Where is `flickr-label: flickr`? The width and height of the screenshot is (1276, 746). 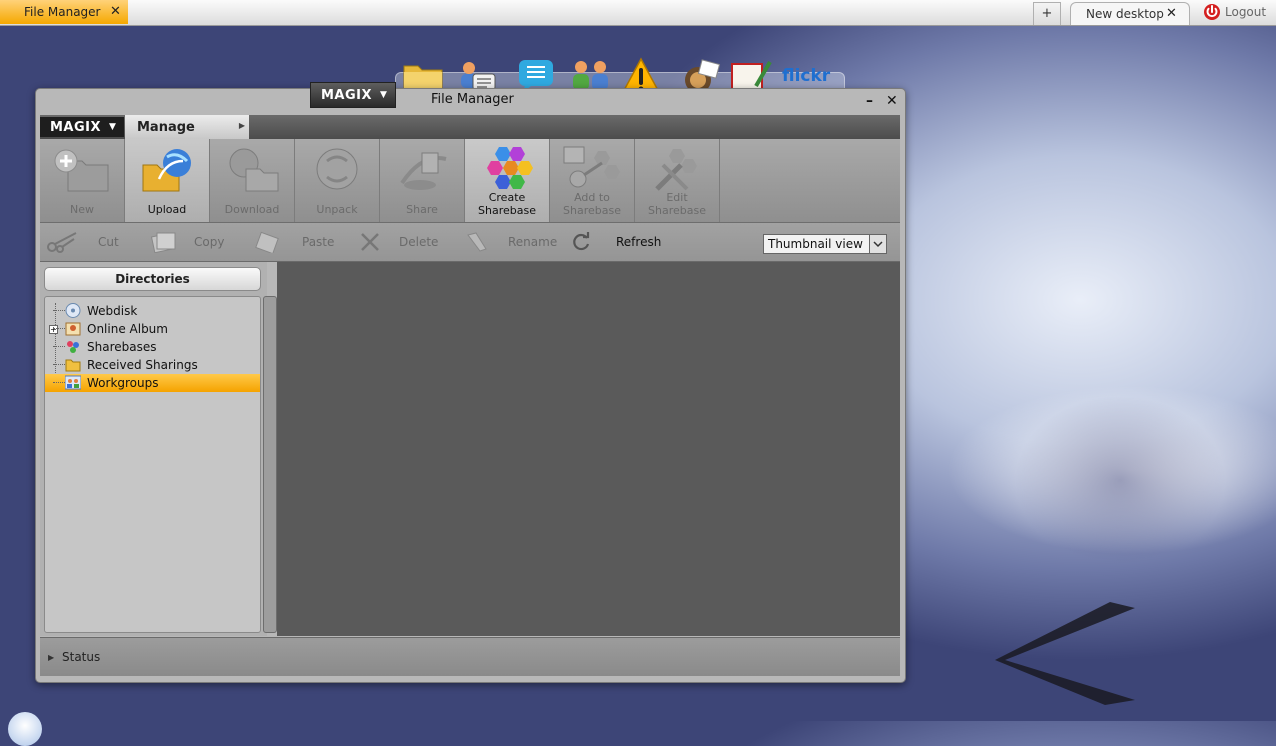 flickr-label: flickr is located at coordinates (806, 76).